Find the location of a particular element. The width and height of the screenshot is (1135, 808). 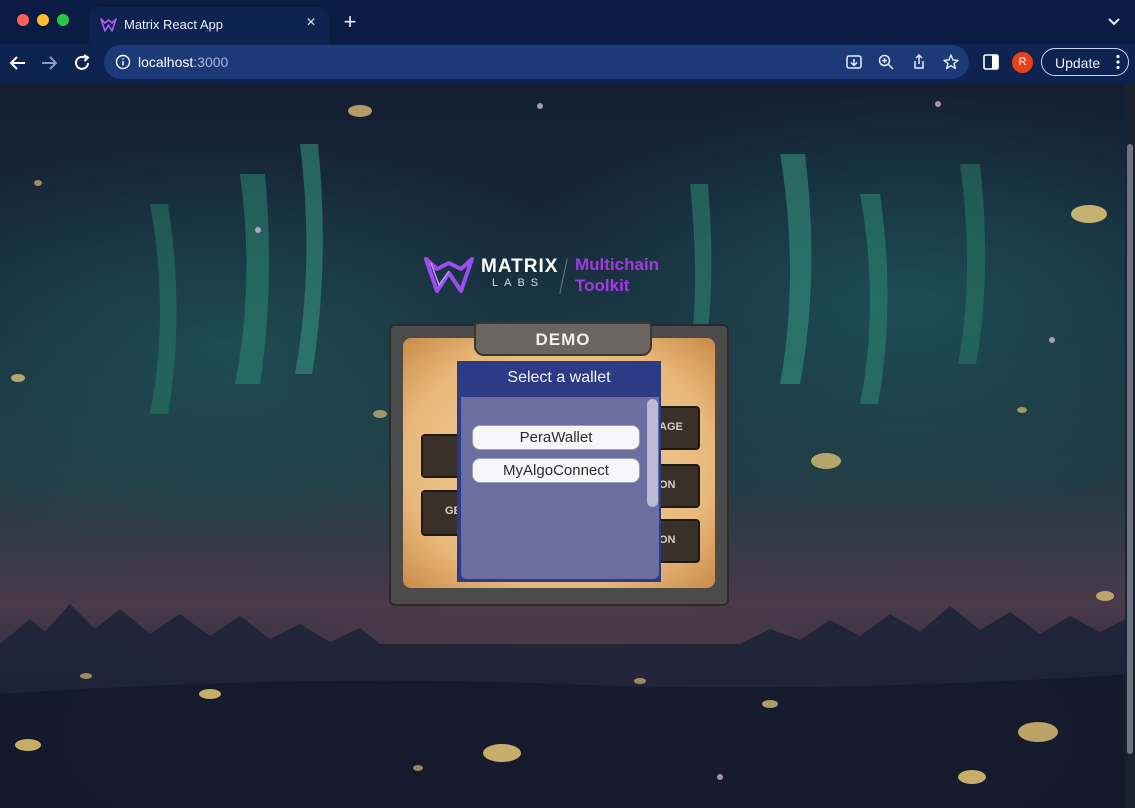

matrix-logo-icon is located at coordinates (449, 275).